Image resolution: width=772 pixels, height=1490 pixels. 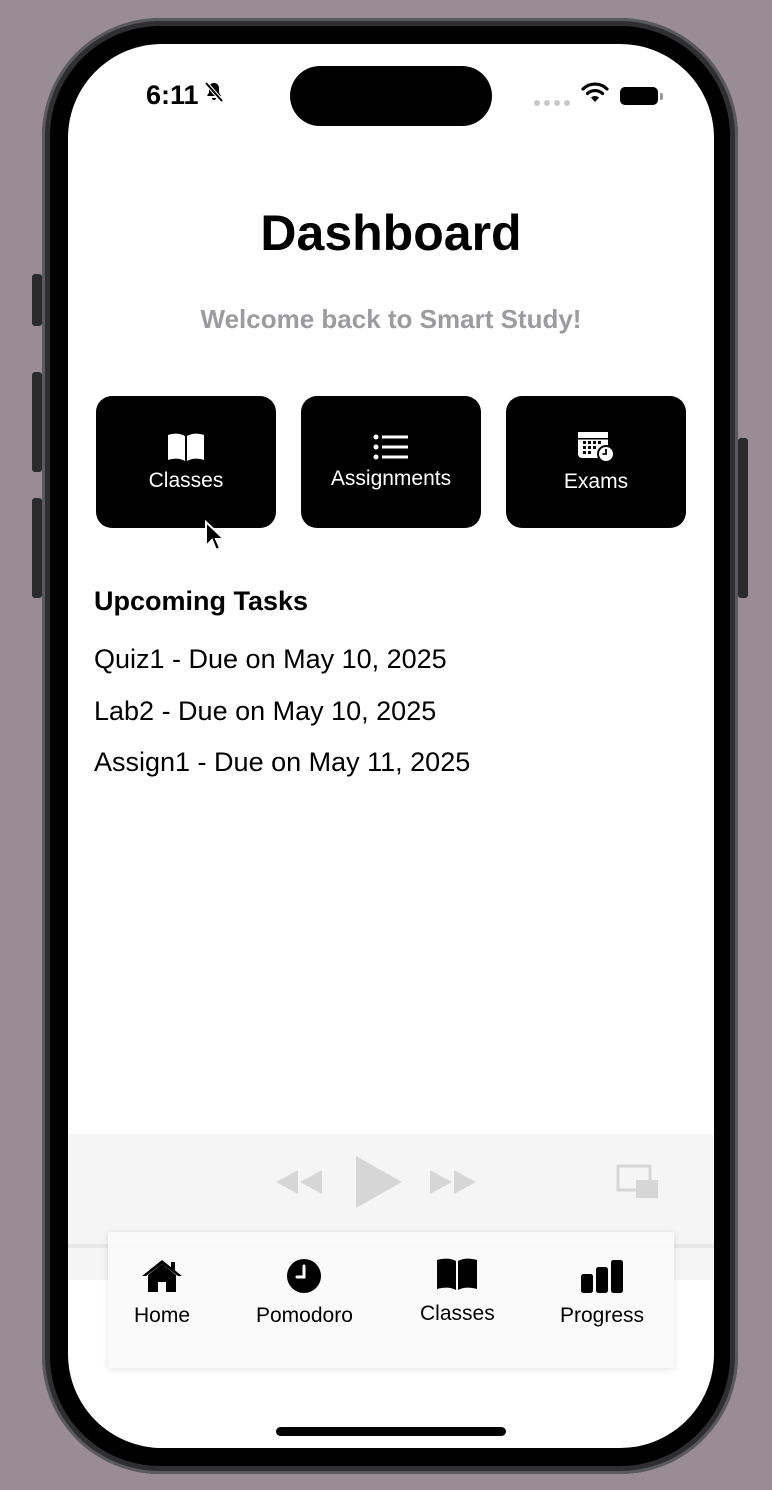 What do you see at coordinates (37, 548) in the screenshot?
I see `volume-down-button` at bounding box center [37, 548].